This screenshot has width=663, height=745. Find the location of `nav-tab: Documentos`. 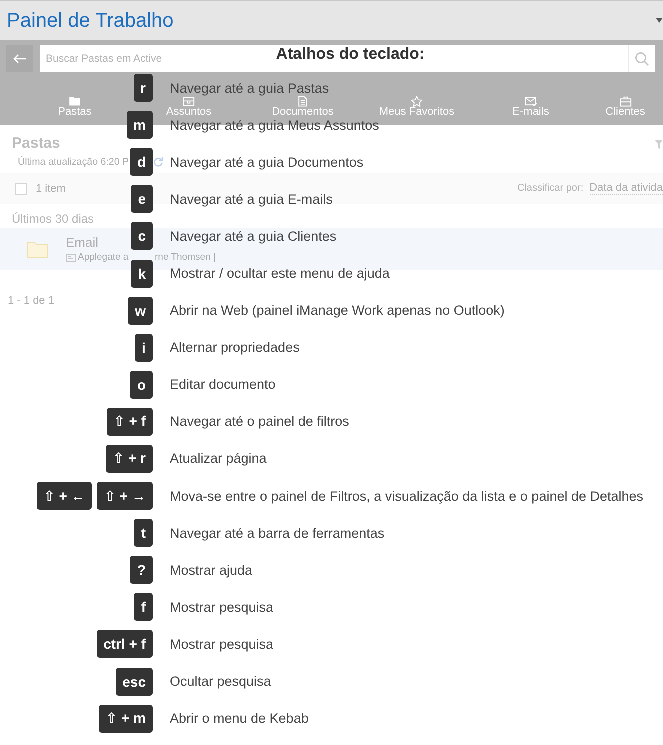

nav-tab: Documentos is located at coordinates (303, 107).